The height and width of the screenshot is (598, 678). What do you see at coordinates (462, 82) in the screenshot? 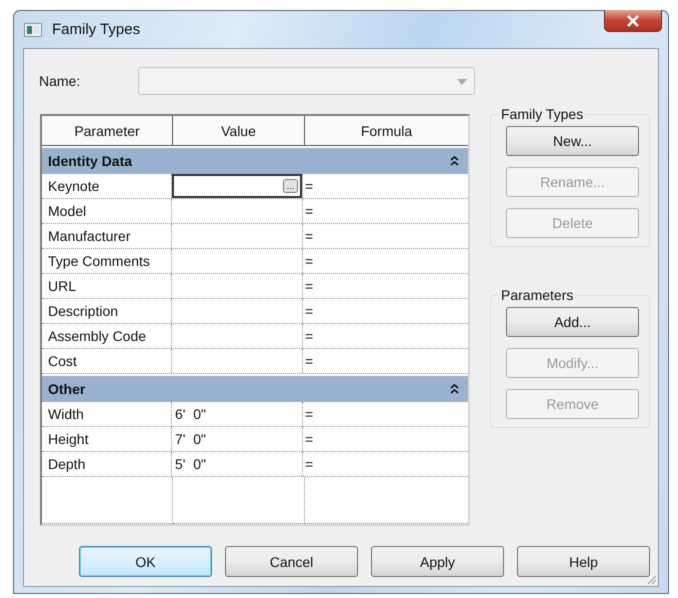
I see `caret-icon` at bounding box center [462, 82].